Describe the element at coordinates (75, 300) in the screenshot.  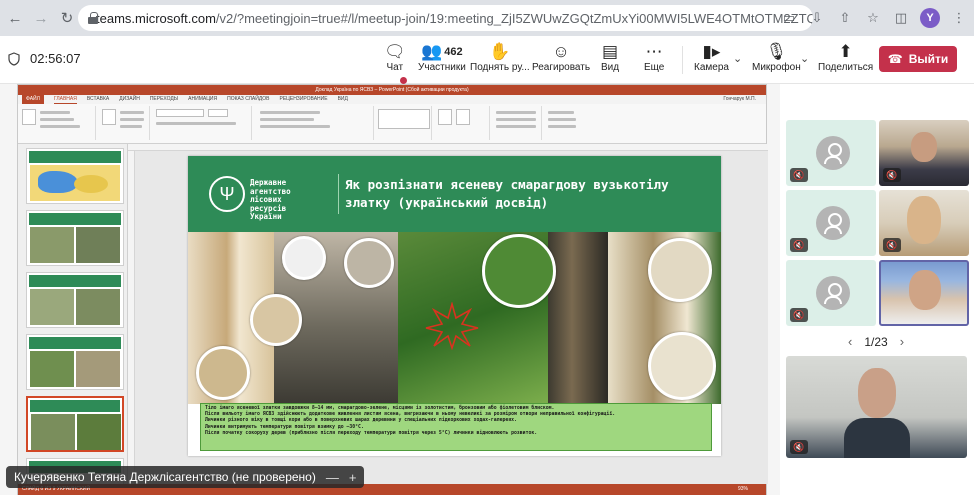
I see `slide-thumbnail: 4` at that location.